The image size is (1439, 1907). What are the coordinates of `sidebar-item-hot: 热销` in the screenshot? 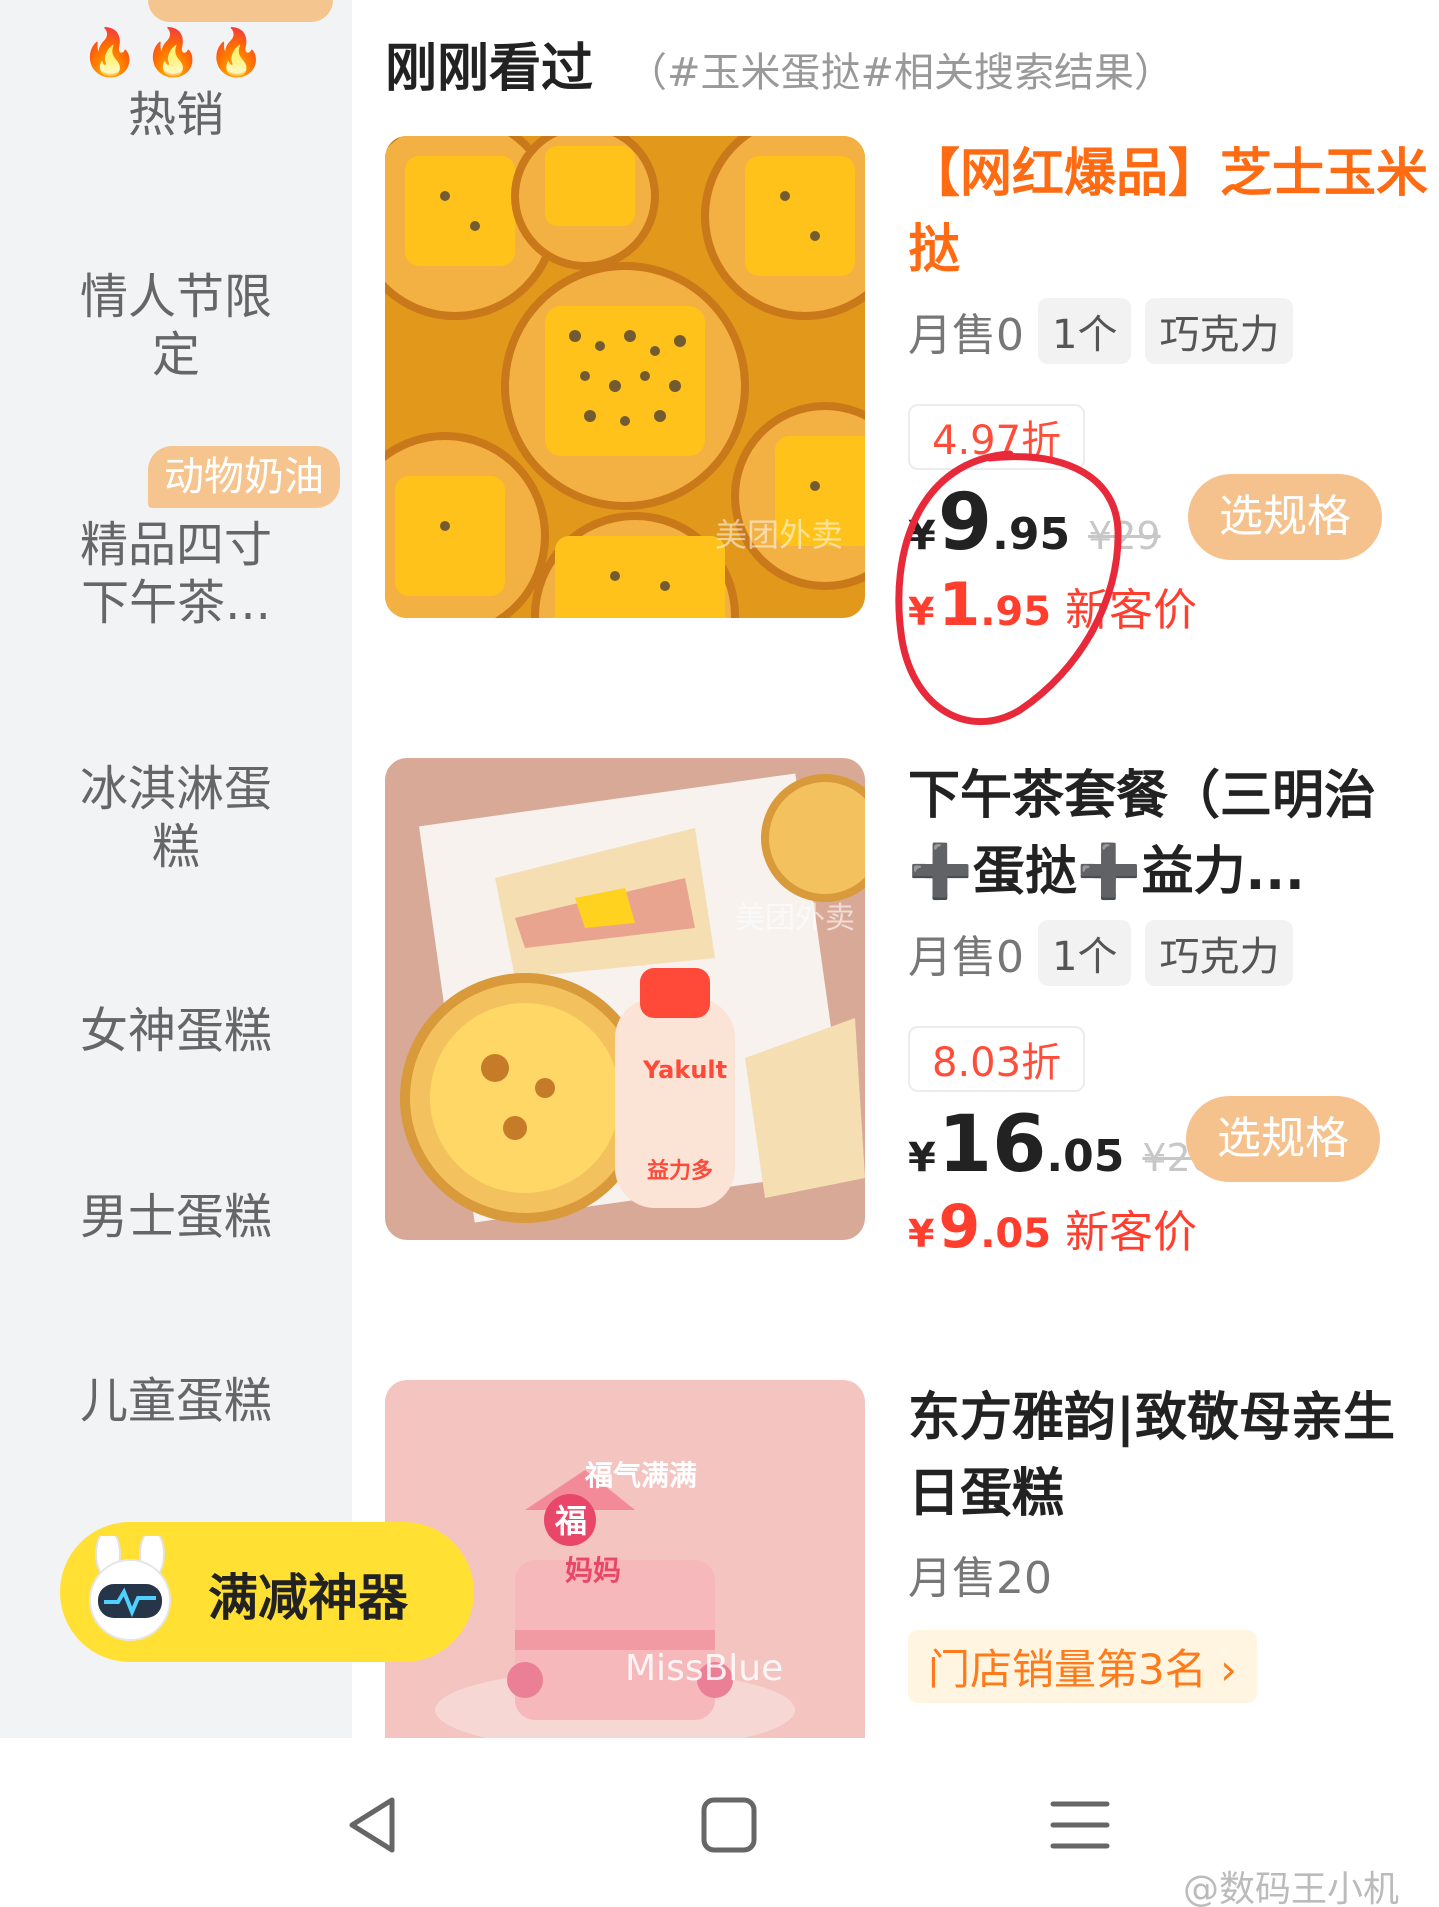 It's located at (176, 115).